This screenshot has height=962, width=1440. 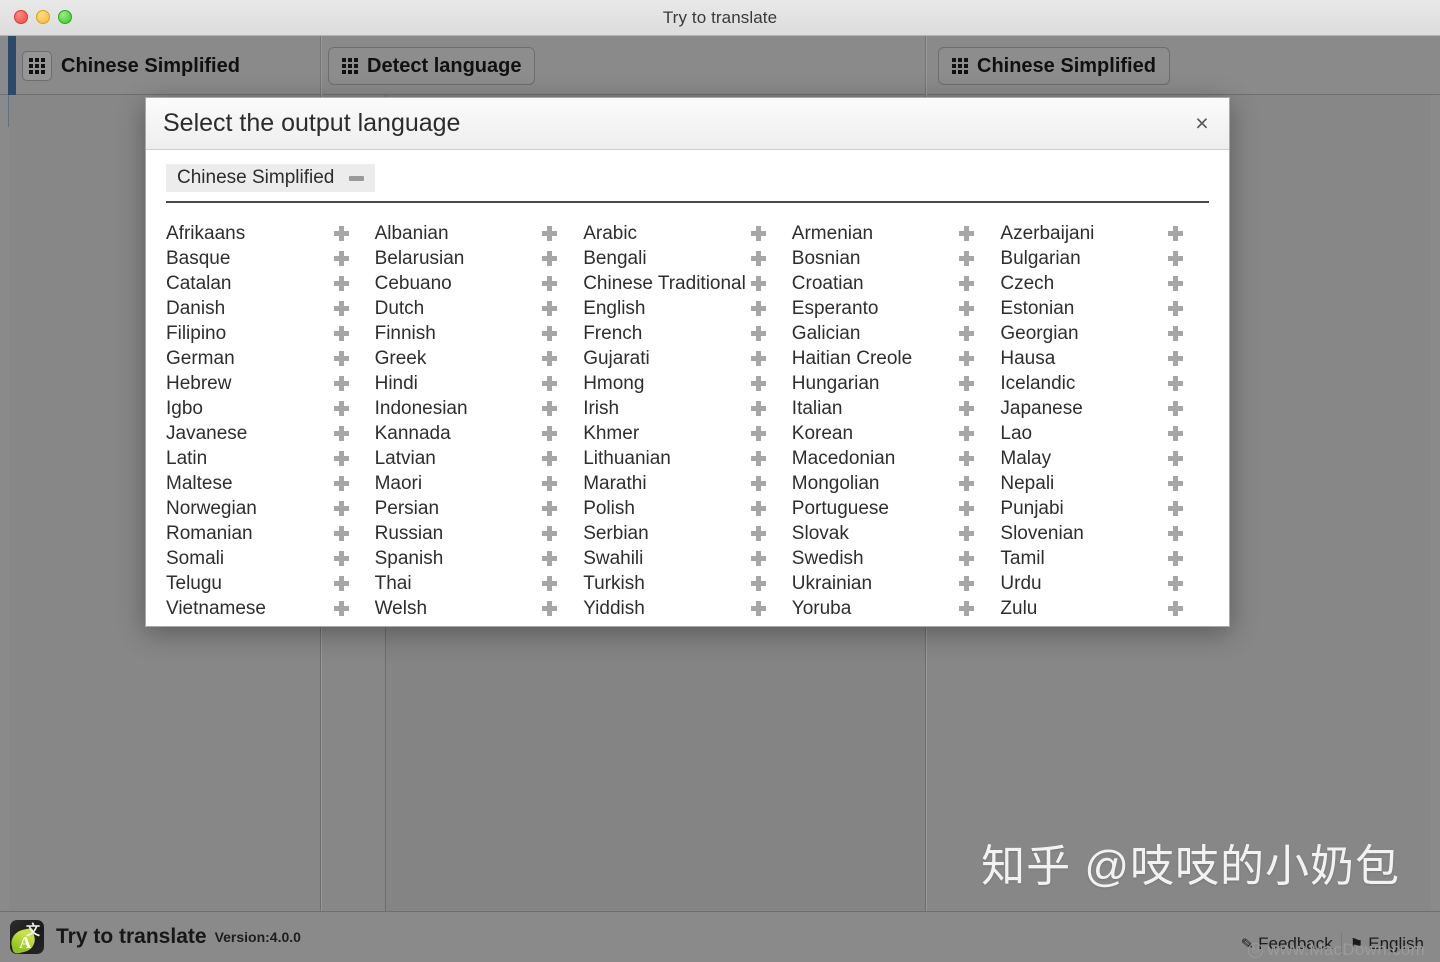 What do you see at coordinates (432, 66) in the screenshot?
I see `detect-language-button: Detect language` at bounding box center [432, 66].